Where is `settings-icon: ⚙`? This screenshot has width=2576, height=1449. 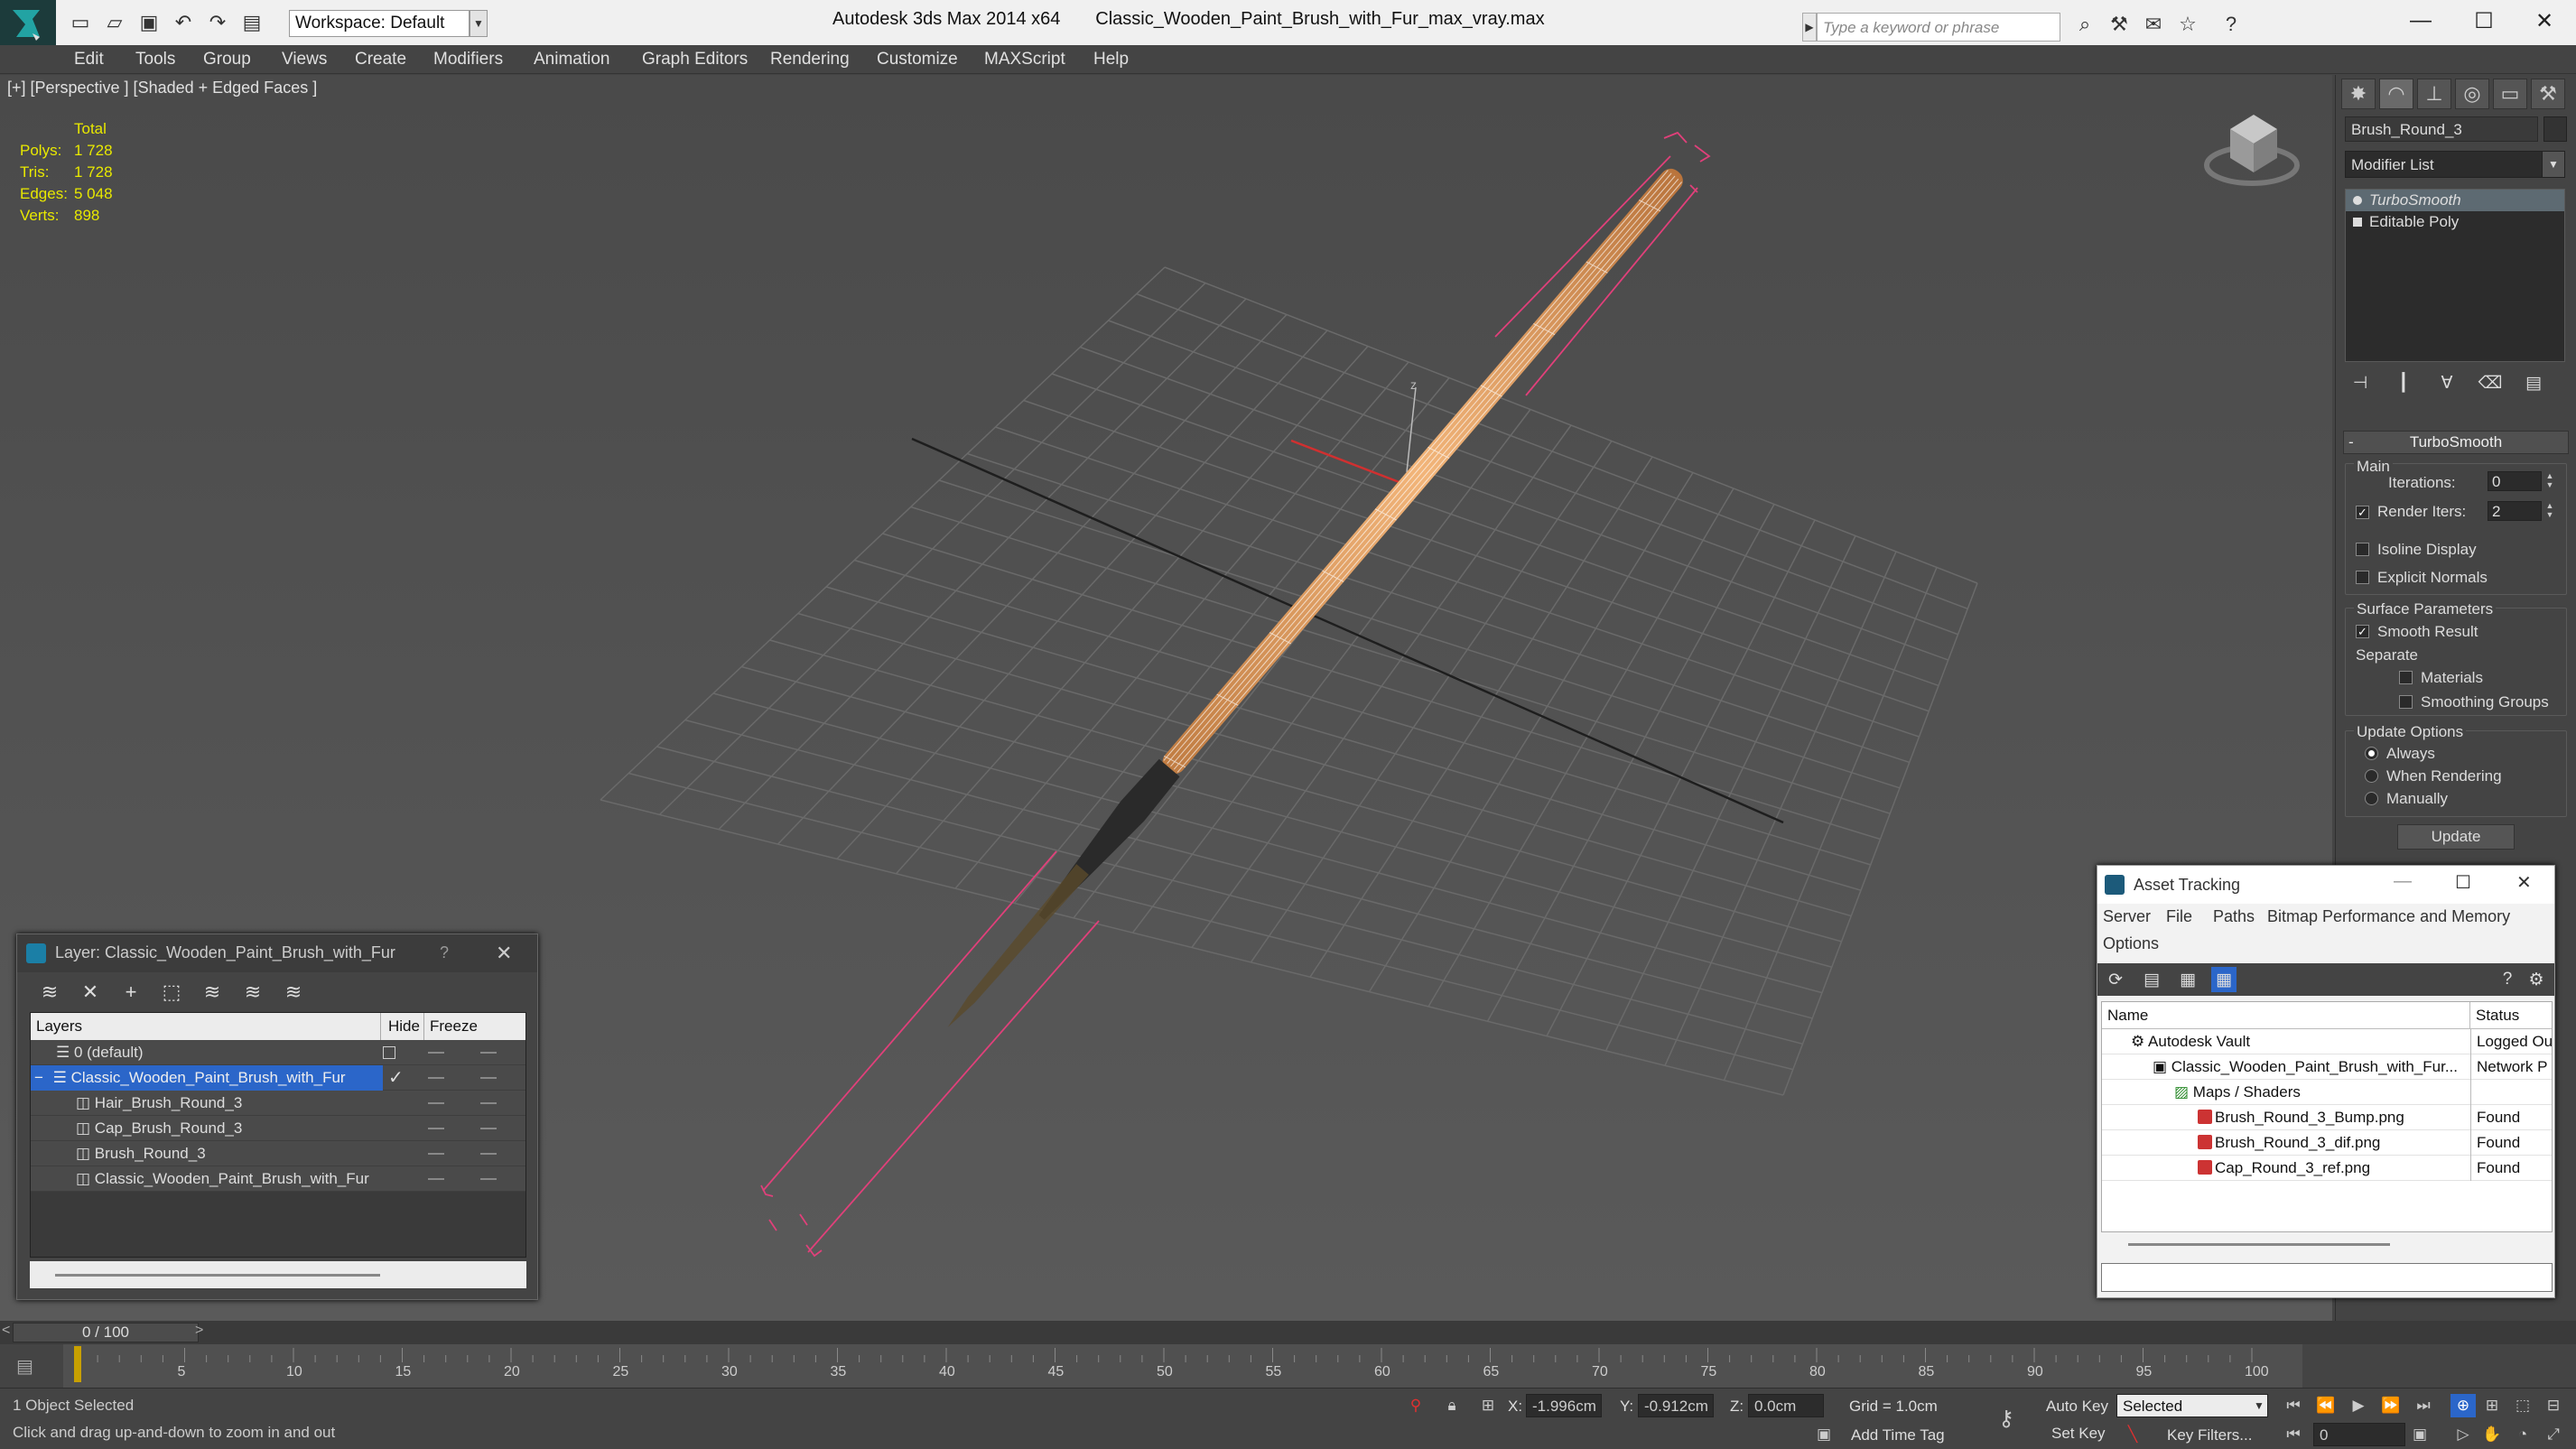 settings-icon: ⚙ is located at coordinates (2536, 979).